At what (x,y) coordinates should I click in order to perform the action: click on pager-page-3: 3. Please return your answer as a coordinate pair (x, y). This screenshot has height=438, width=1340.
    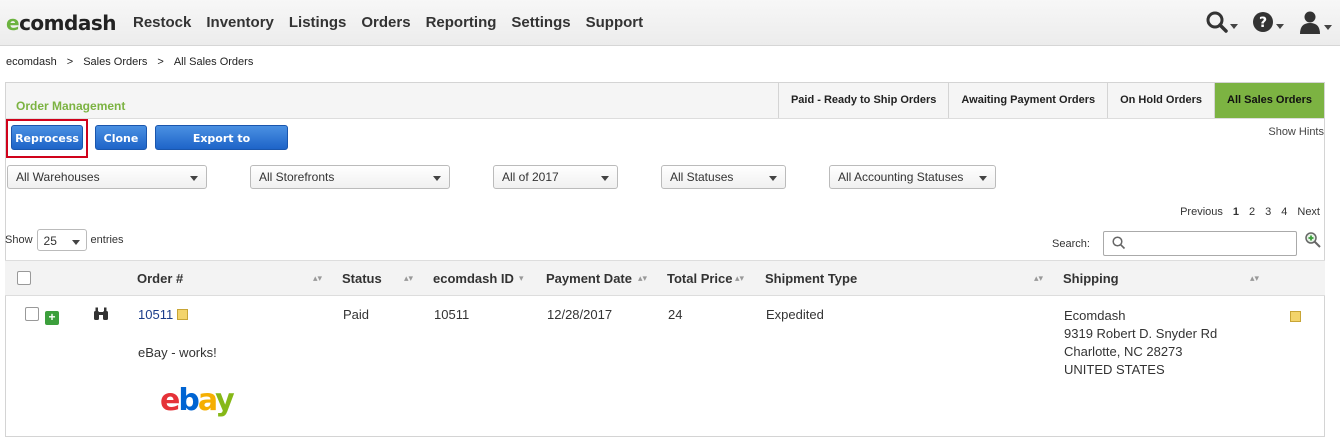
    Looking at the image, I should click on (1268, 212).